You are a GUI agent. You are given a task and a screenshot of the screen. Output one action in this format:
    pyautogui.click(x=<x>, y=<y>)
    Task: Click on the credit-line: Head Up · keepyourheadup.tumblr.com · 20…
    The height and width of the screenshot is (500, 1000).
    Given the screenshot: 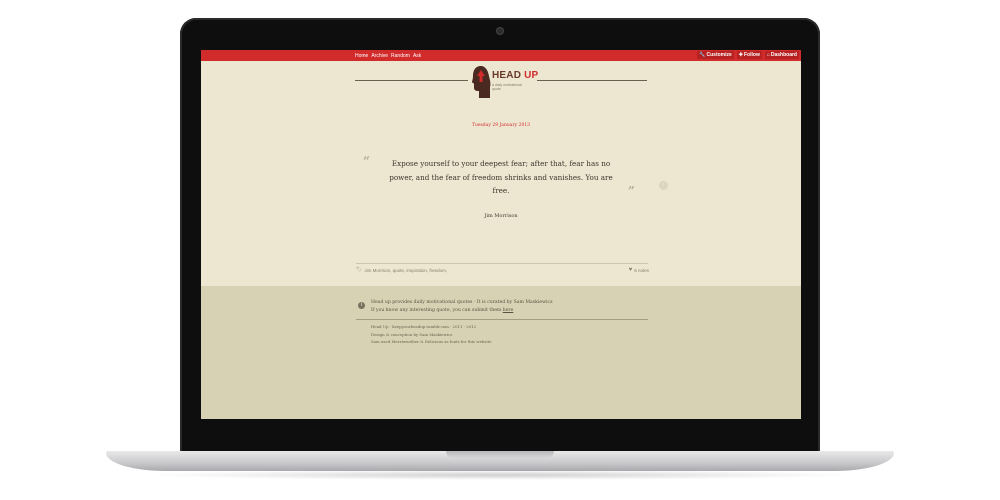 What is the action you would take?
    pyautogui.click(x=424, y=326)
    